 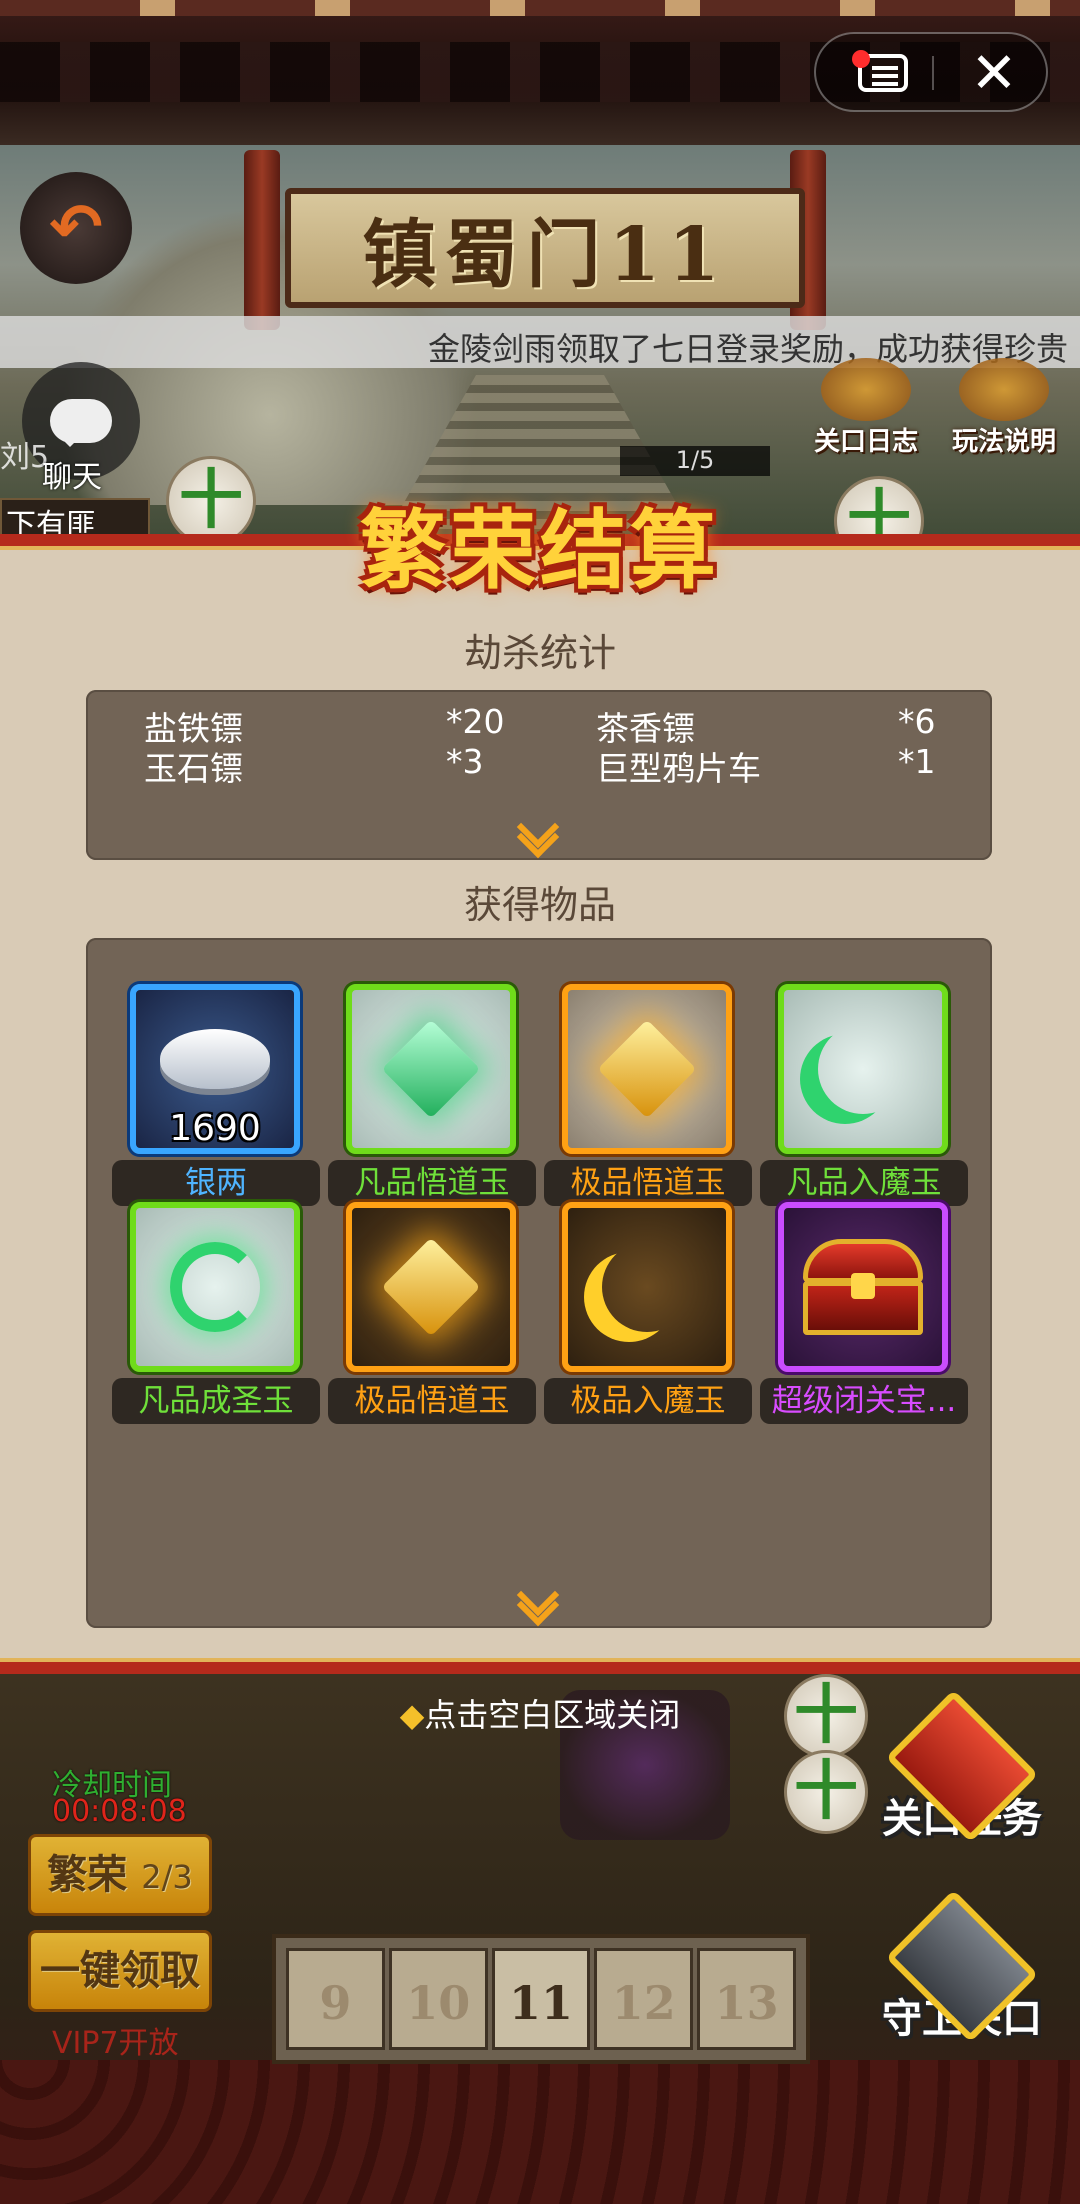 What do you see at coordinates (539, 905) in the screenshot?
I see `items-section-title: 获得物品` at bounding box center [539, 905].